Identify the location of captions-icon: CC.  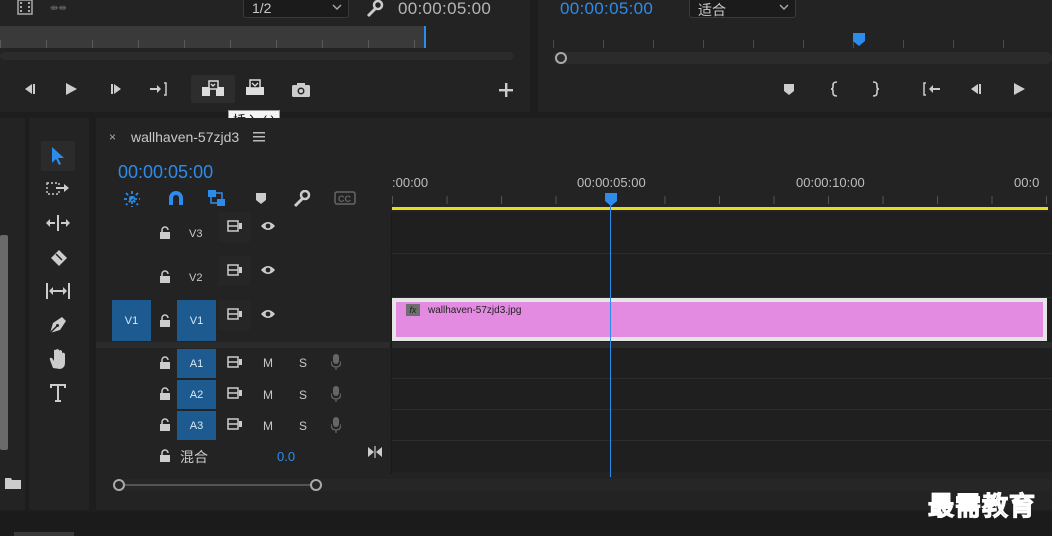
(345, 198).